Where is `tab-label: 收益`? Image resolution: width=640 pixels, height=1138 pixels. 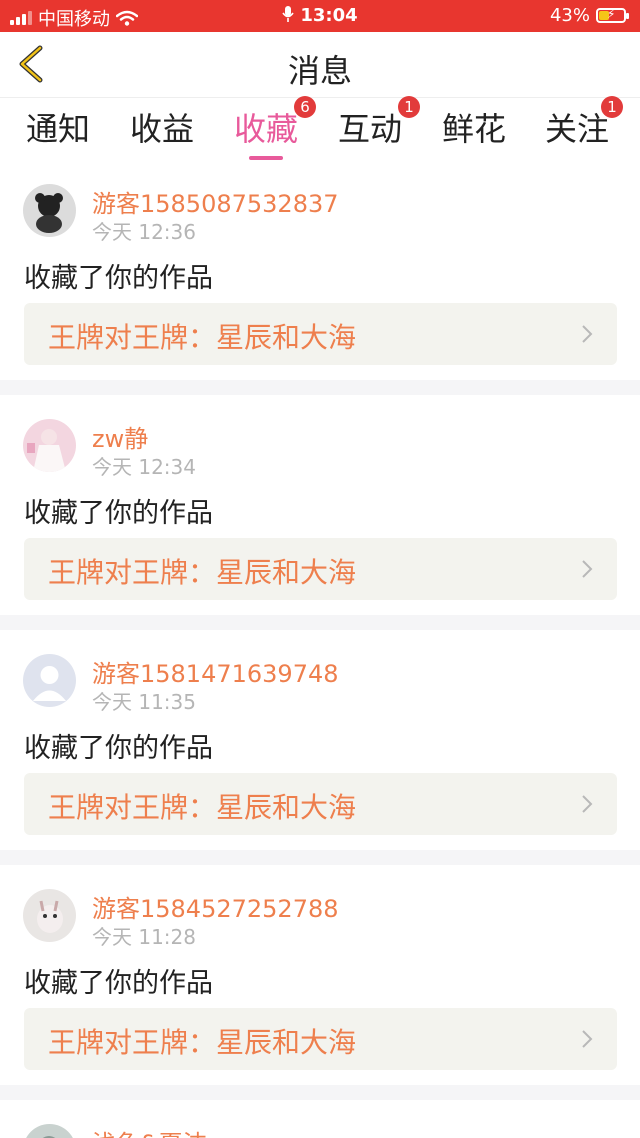
tab-label: 收益 is located at coordinates (162, 129).